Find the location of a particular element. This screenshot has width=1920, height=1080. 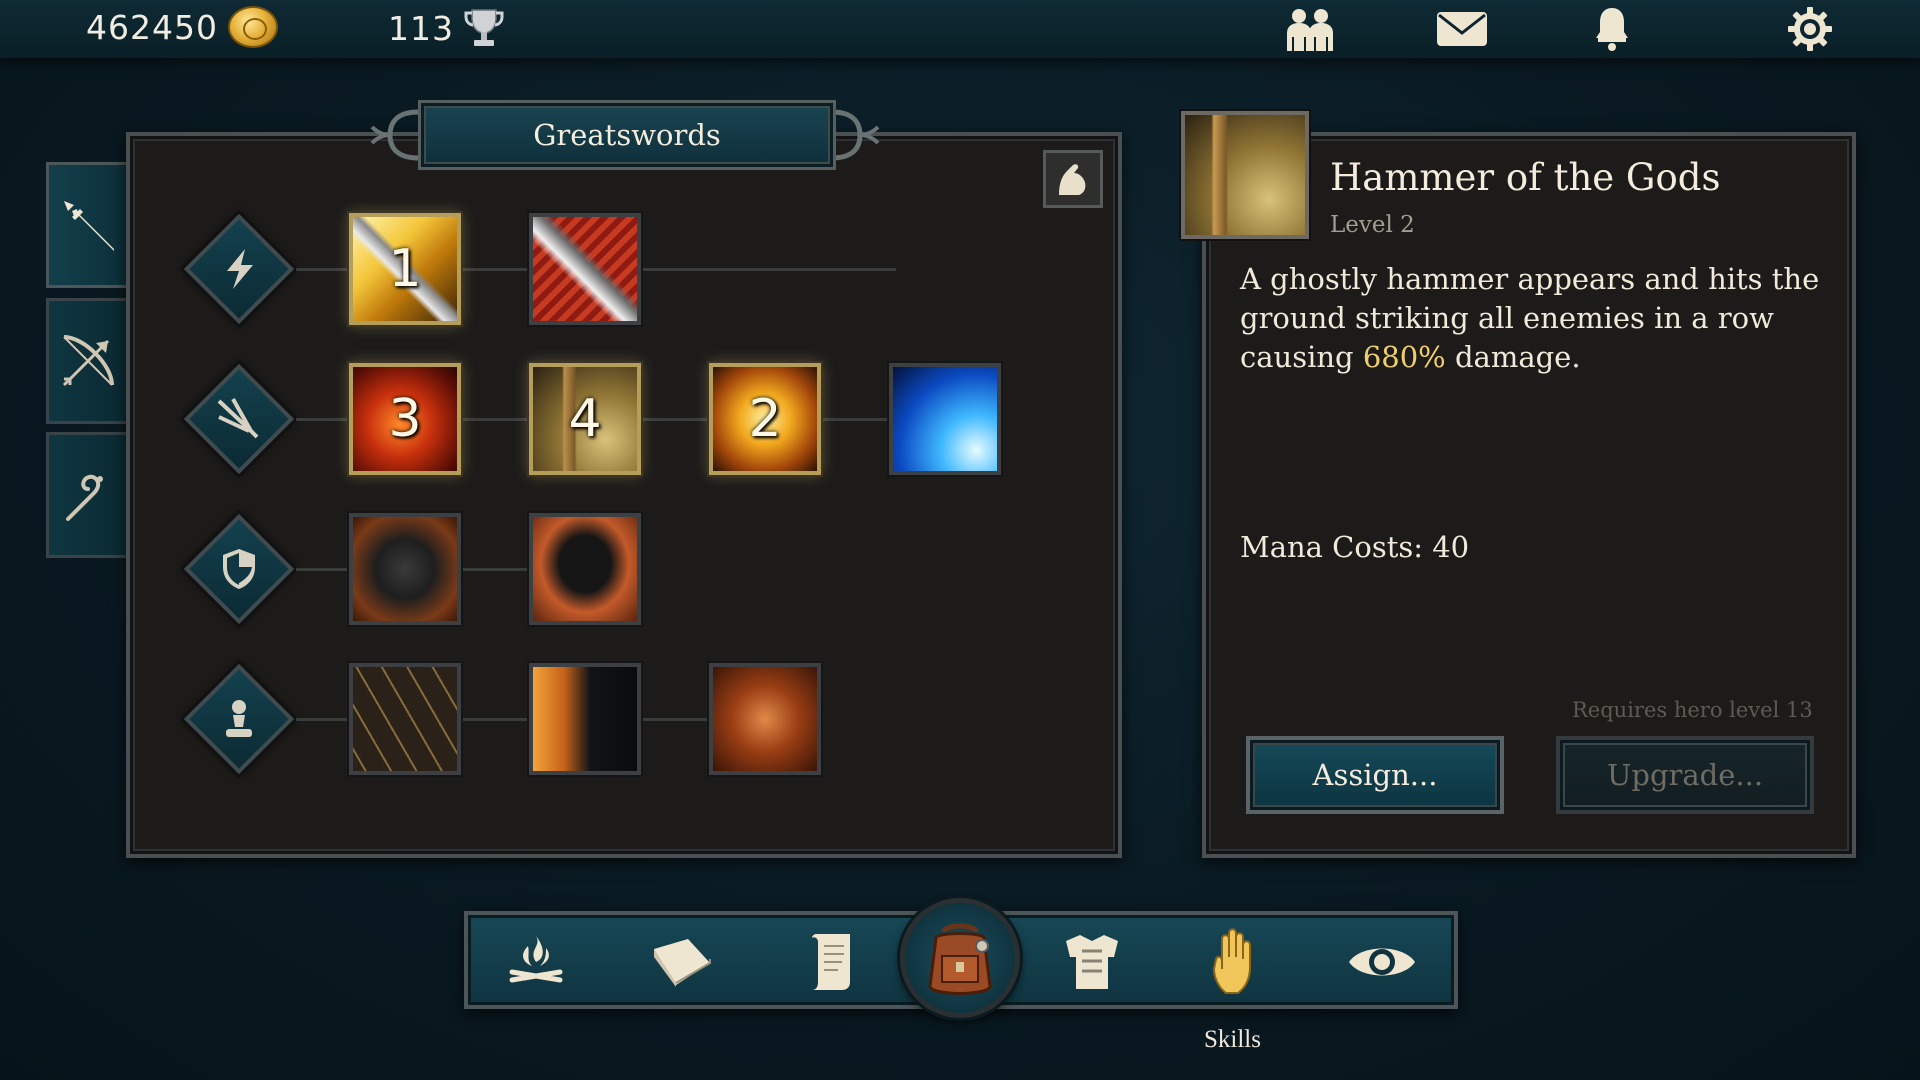

damage-highlight: 680% is located at coordinates (1404, 357).